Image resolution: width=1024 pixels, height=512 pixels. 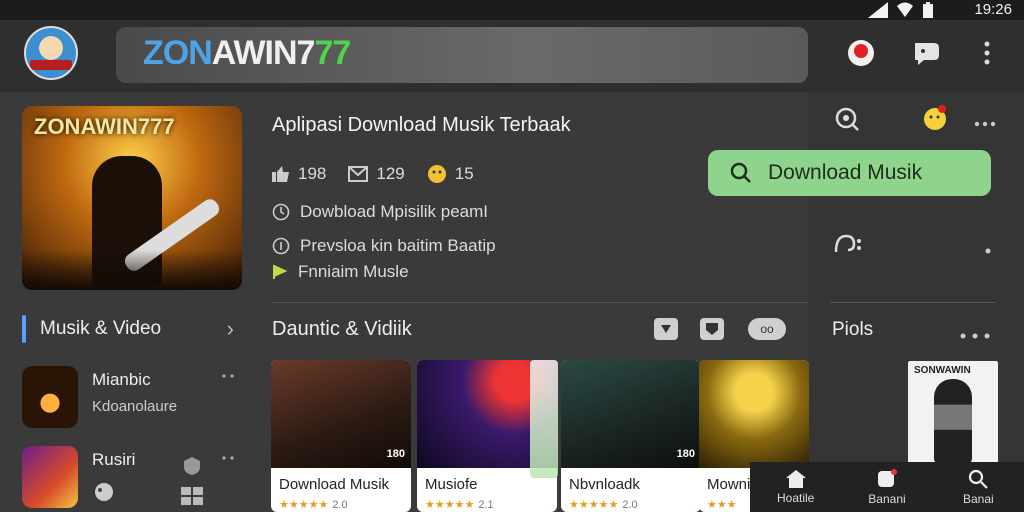 I want to click on brand-part2: AWIN7, so click(x=263, y=53).